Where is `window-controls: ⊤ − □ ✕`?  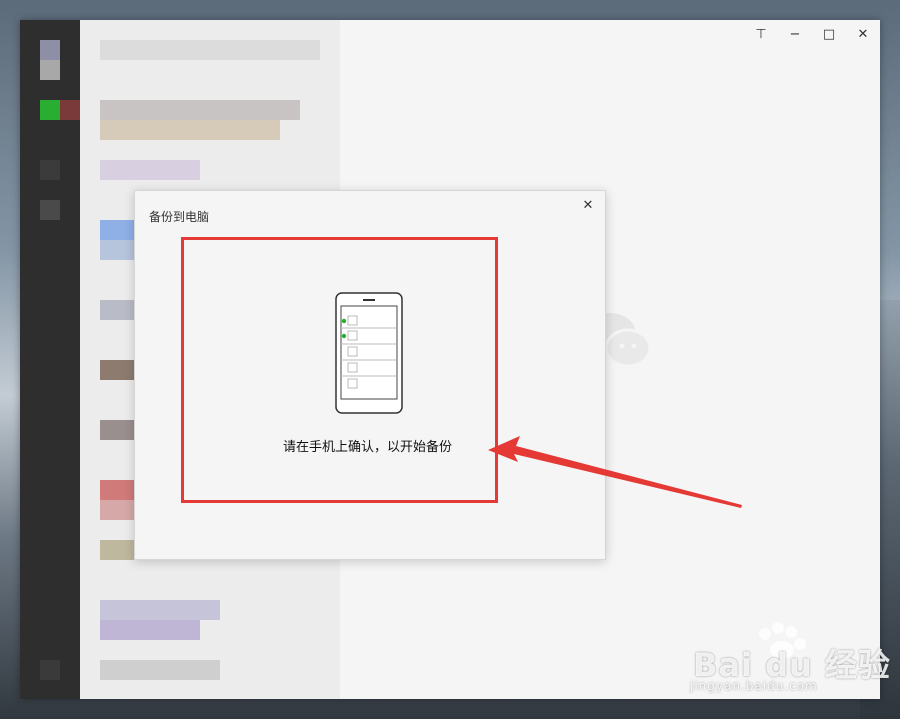 window-controls: ⊤ − □ ✕ is located at coordinates (812, 34).